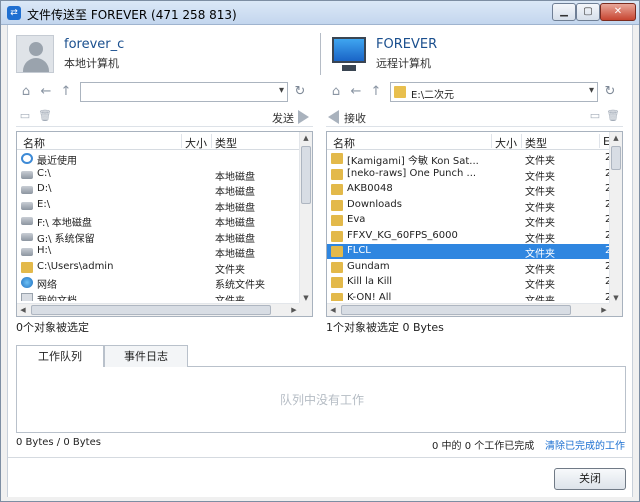 This screenshot has width=640, height=502. Describe the element at coordinates (468, 206) in the screenshot. I see `list-item: Downloads文件夹2` at that location.